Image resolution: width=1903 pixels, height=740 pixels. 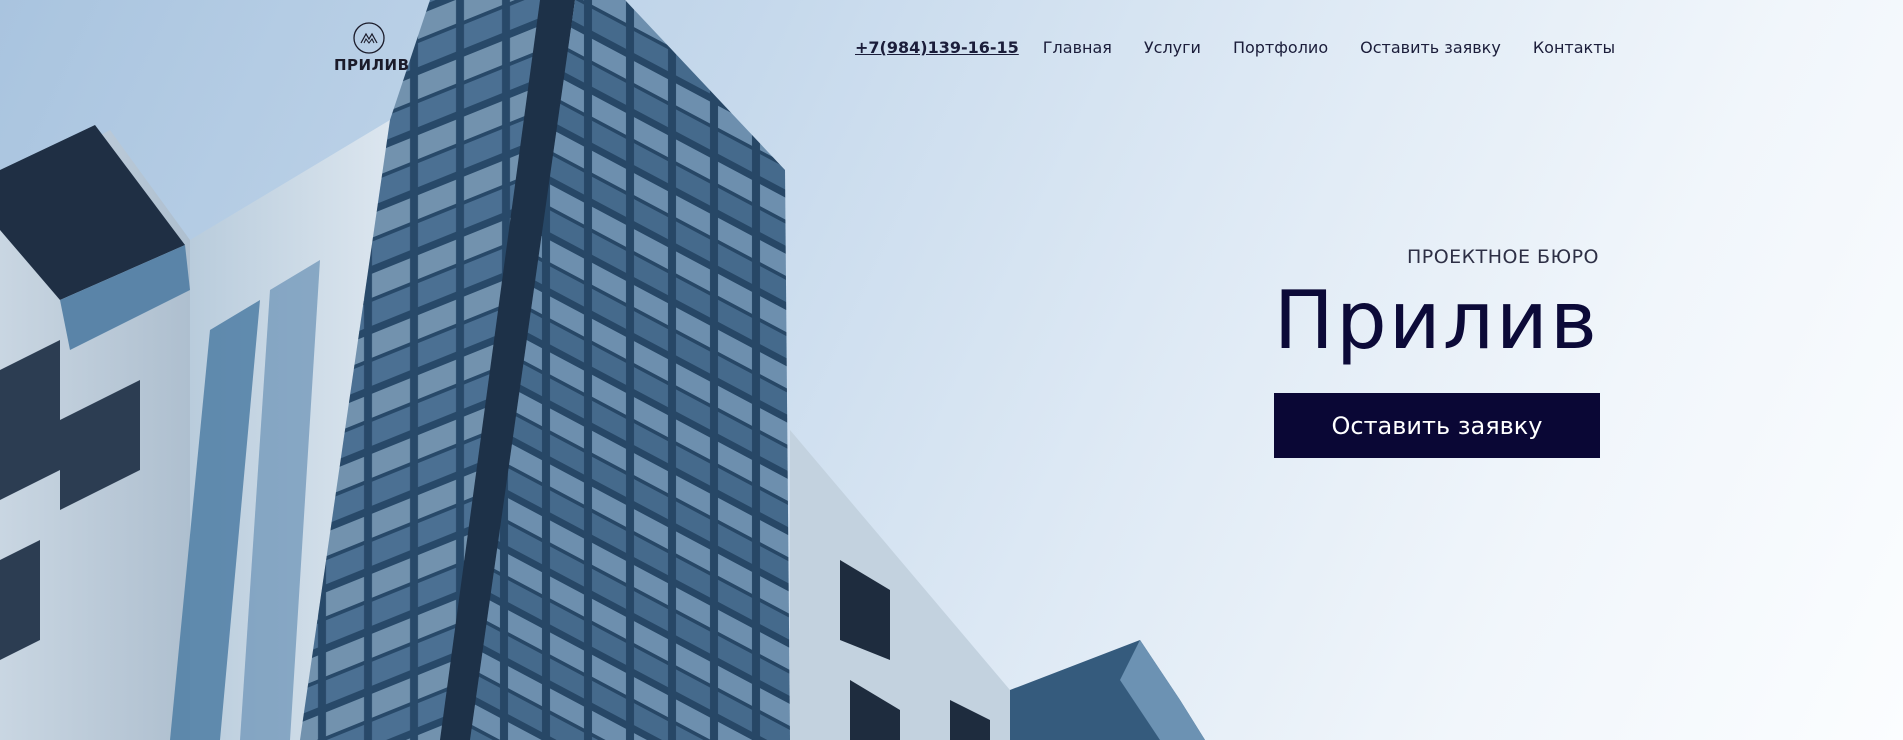 I want to click on hero-subtitle: ПРОЕКТНОЕ БЮРО, so click(x=1502, y=257).